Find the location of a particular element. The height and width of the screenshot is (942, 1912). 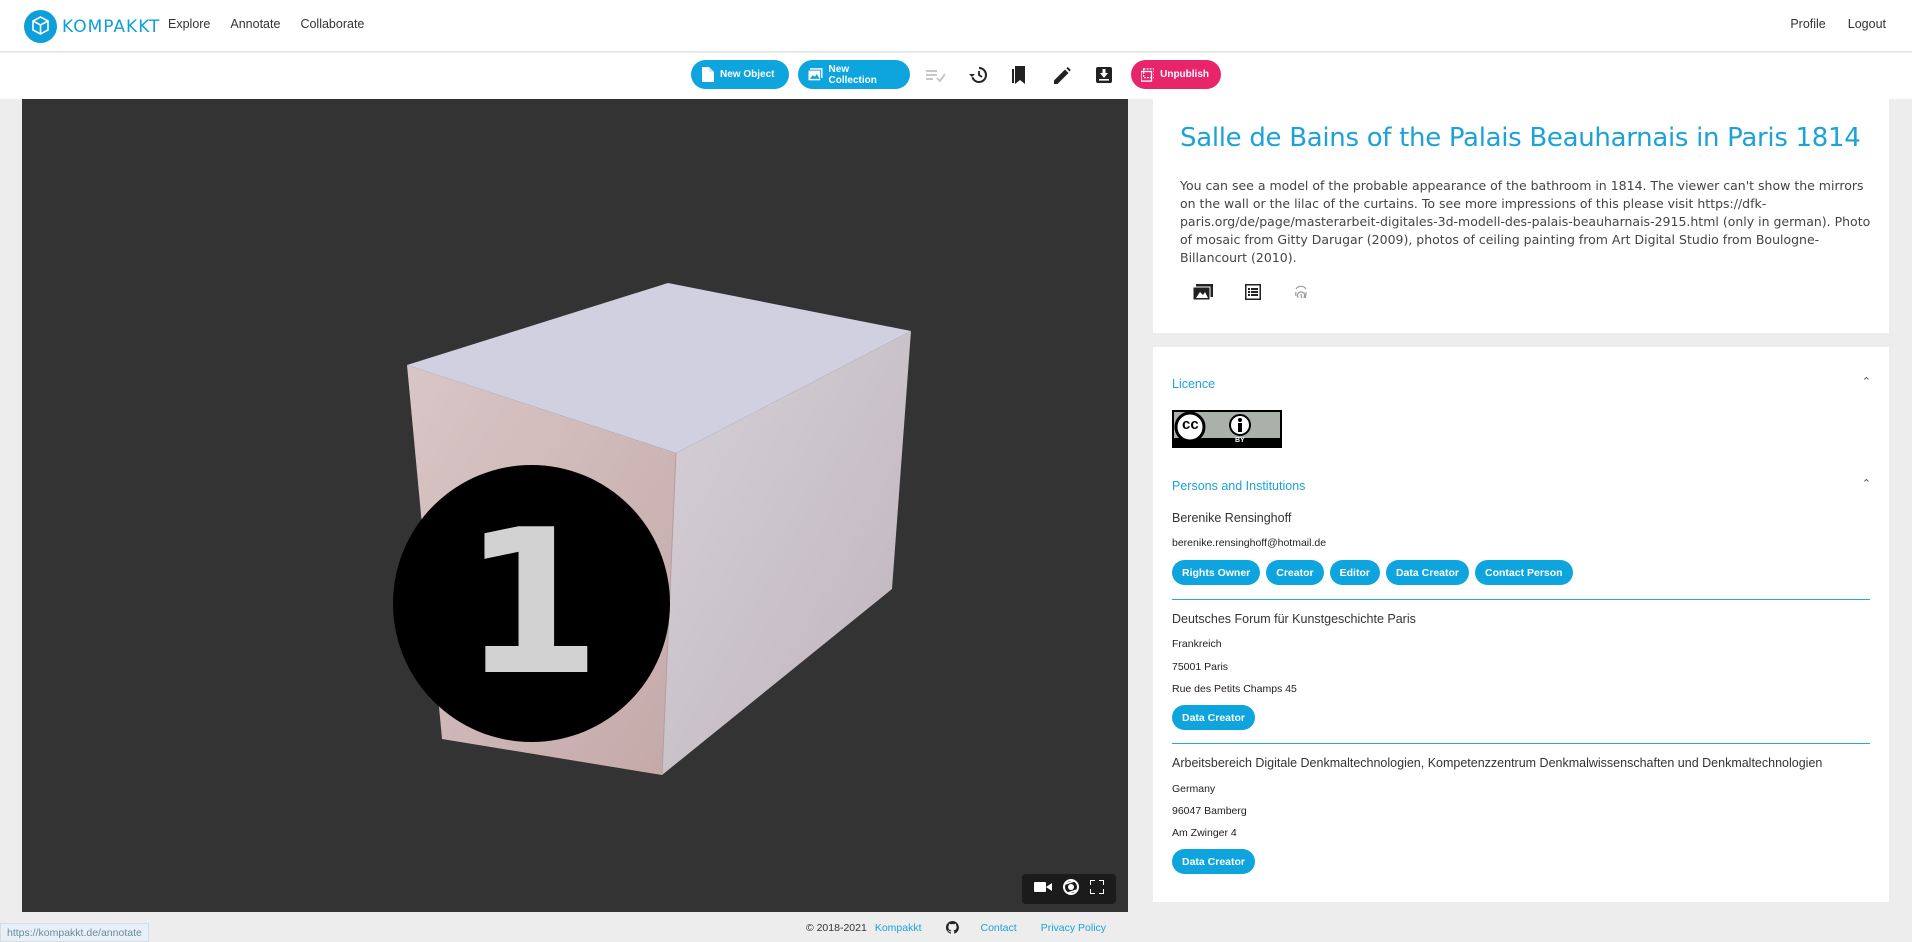

metadata-list-icon is located at coordinates (1253, 294).